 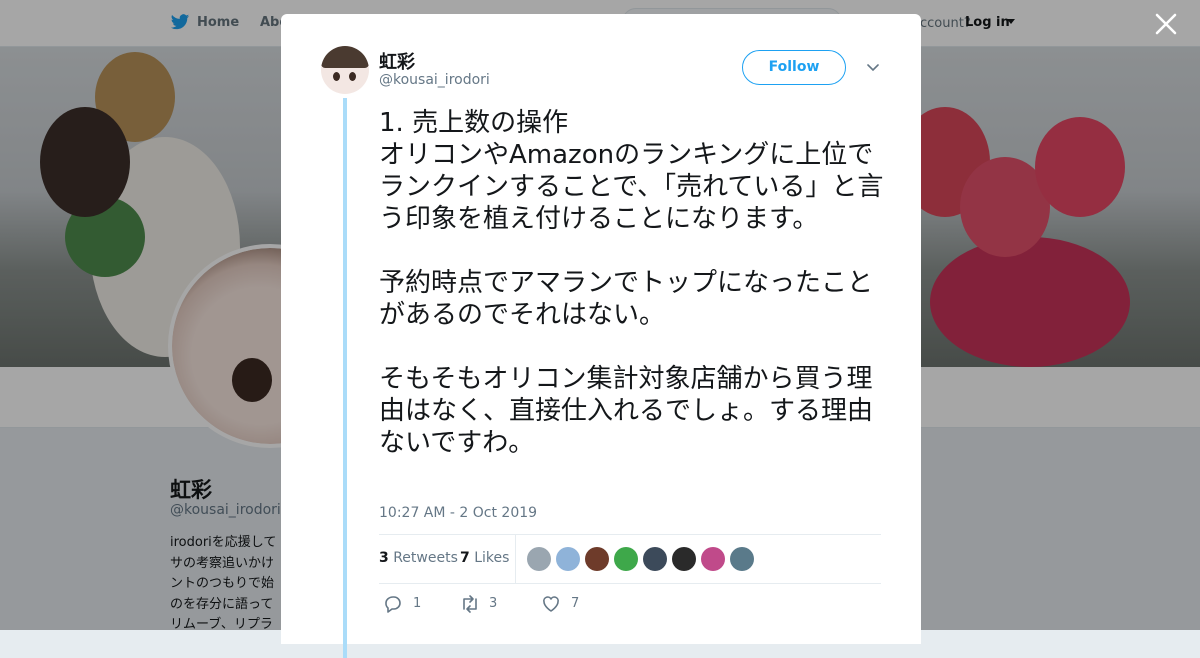 What do you see at coordinates (873, 68) in the screenshot?
I see `chevron-down-icon` at bounding box center [873, 68].